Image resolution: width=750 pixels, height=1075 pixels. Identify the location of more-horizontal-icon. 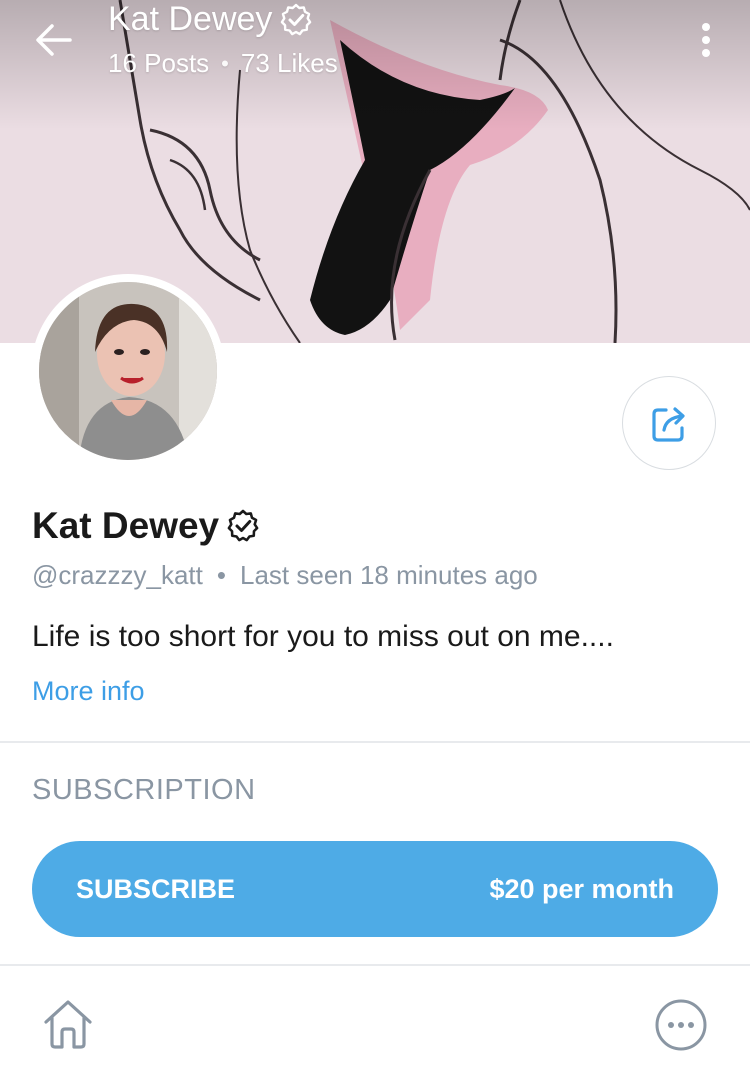
(681, 1025).